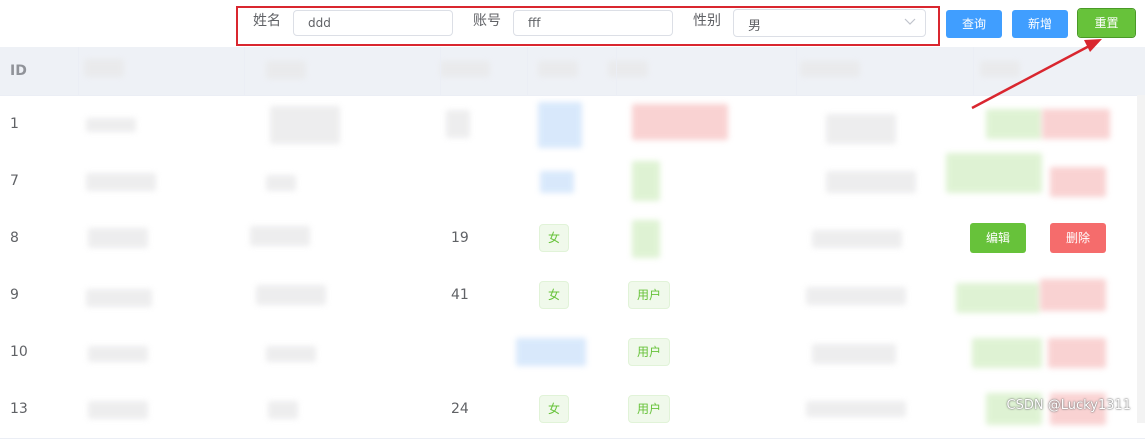 This screenshot has height=439, width=1145. What do you see at coordinates (14, 124) in the screenshot?
I see `cell-id: 1` at bounding box center [14, 124].